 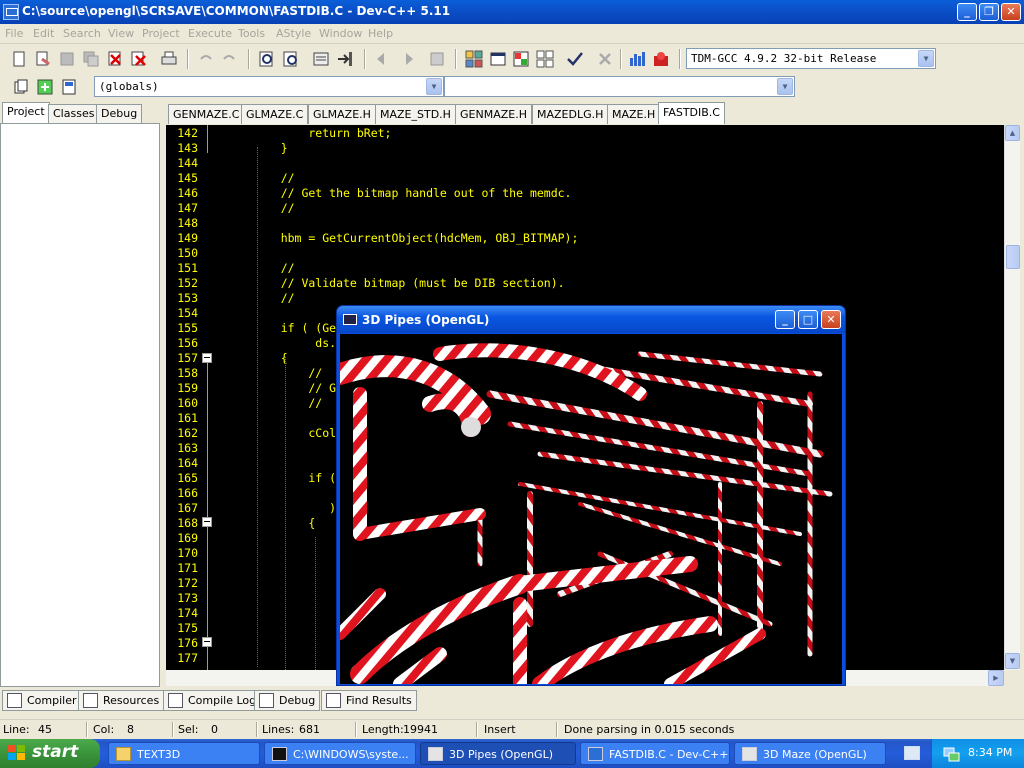 I want to click on pipes-minimize-button: _, so click(x=785, y=319).